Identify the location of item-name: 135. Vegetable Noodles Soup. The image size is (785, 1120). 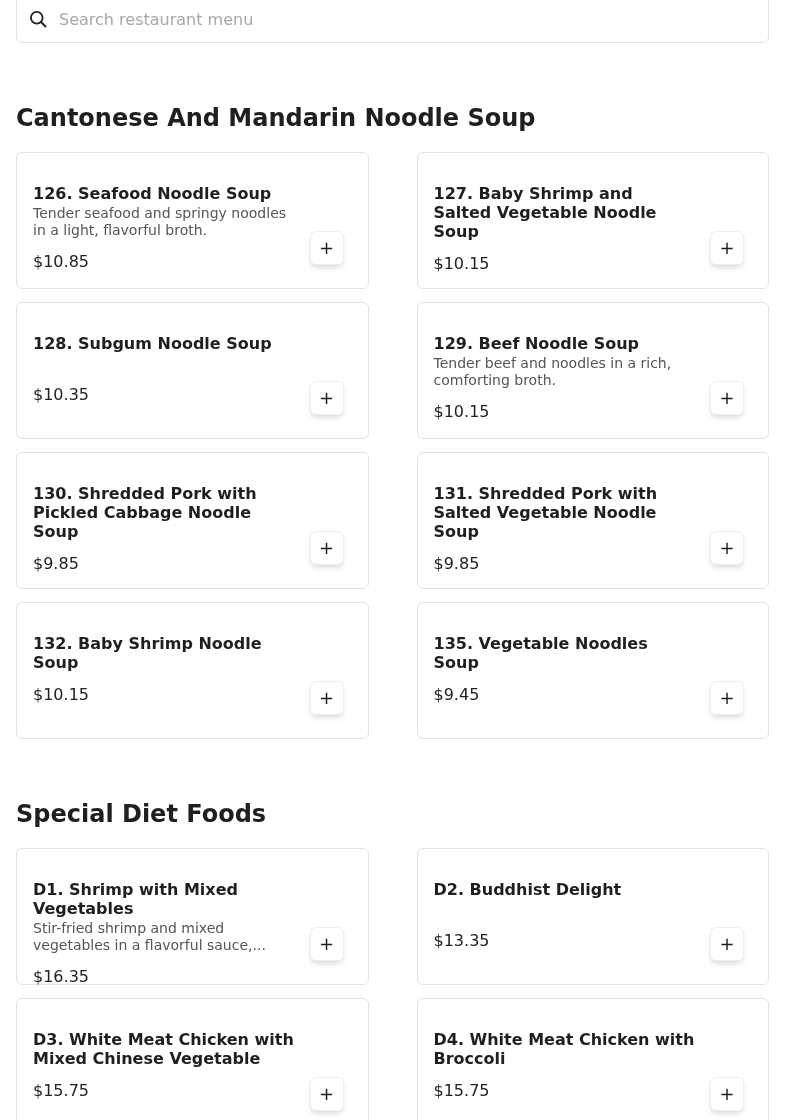
(541, 653).